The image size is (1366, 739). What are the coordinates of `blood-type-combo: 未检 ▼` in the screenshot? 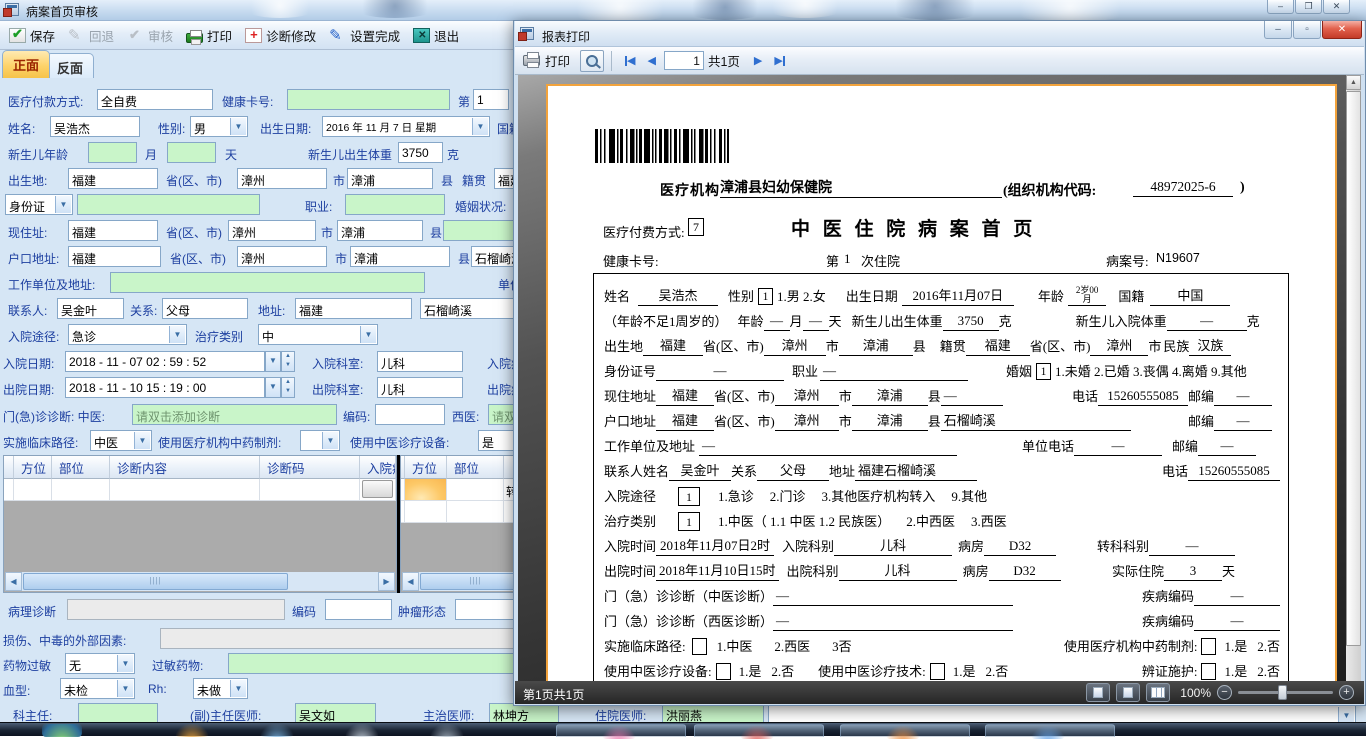 It's located at (97, 688).